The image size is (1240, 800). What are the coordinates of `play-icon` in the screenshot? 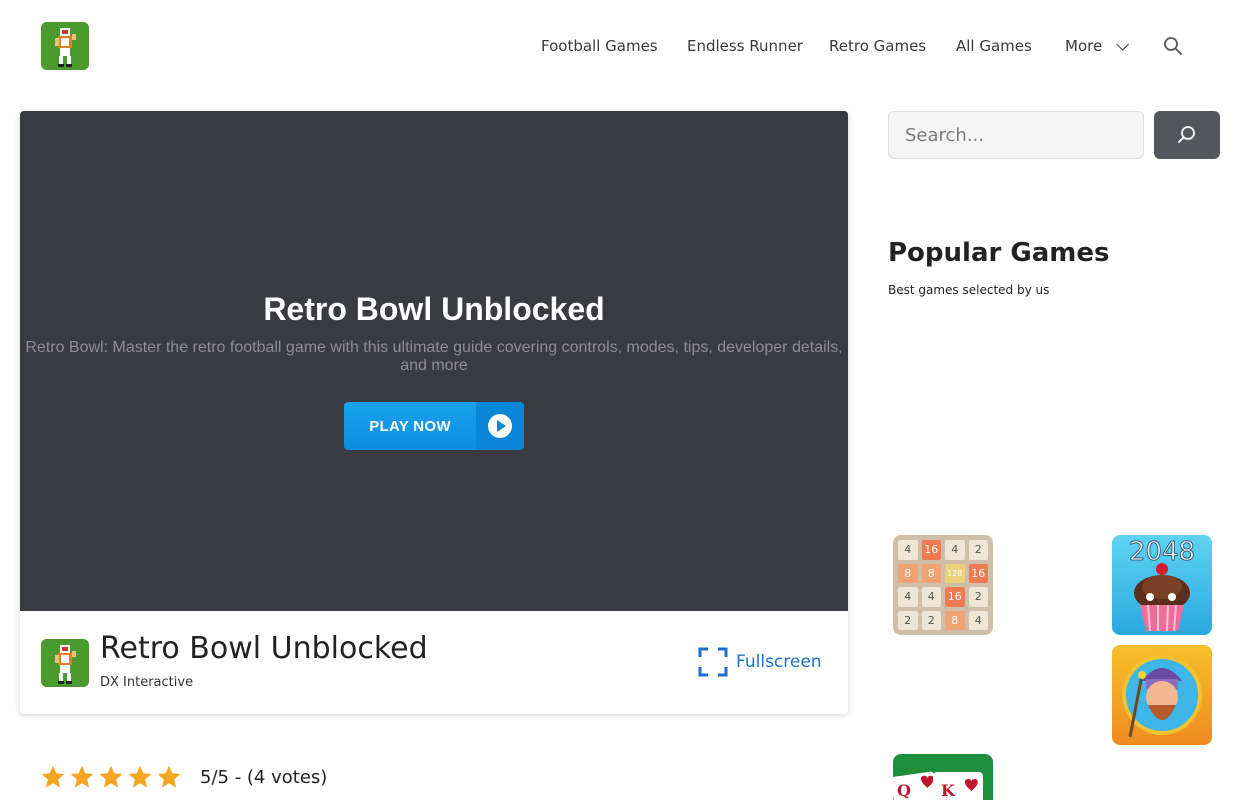 It's located at (500, 426).